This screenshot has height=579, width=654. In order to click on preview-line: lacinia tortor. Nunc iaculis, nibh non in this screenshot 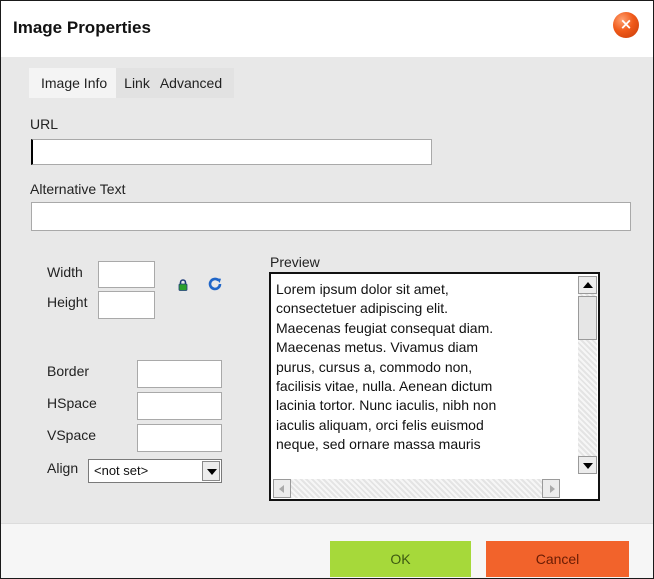, I will do `click(386, 405)`.